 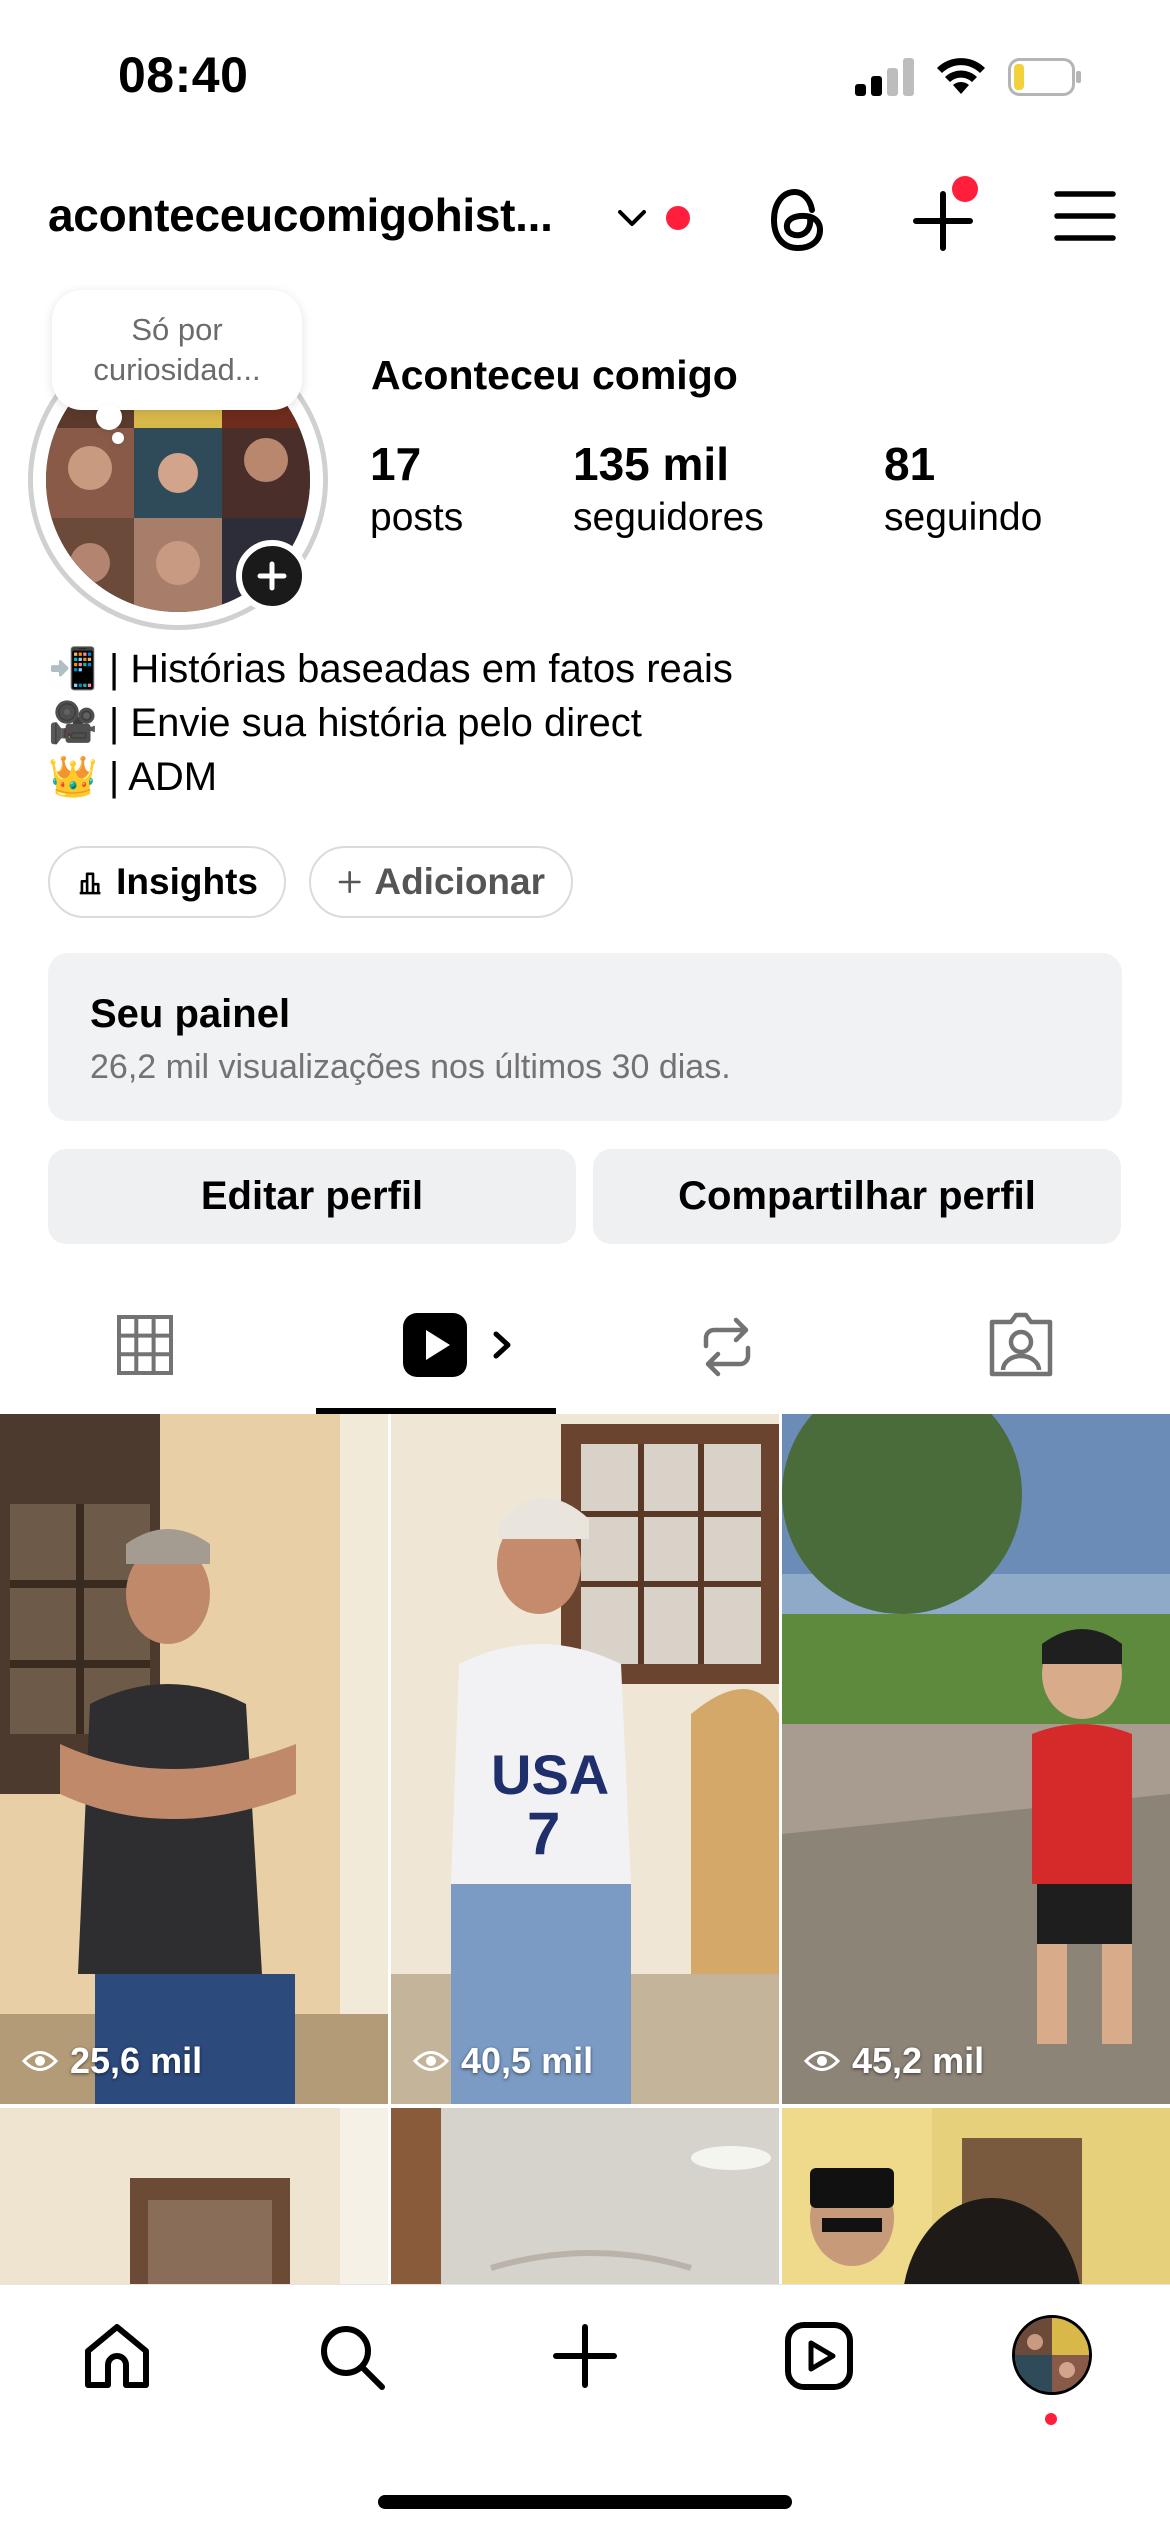 What do you see at coordinates (585, 2356) in the screenshot?
I see `create-icon` at bounding box center [585, 2356].